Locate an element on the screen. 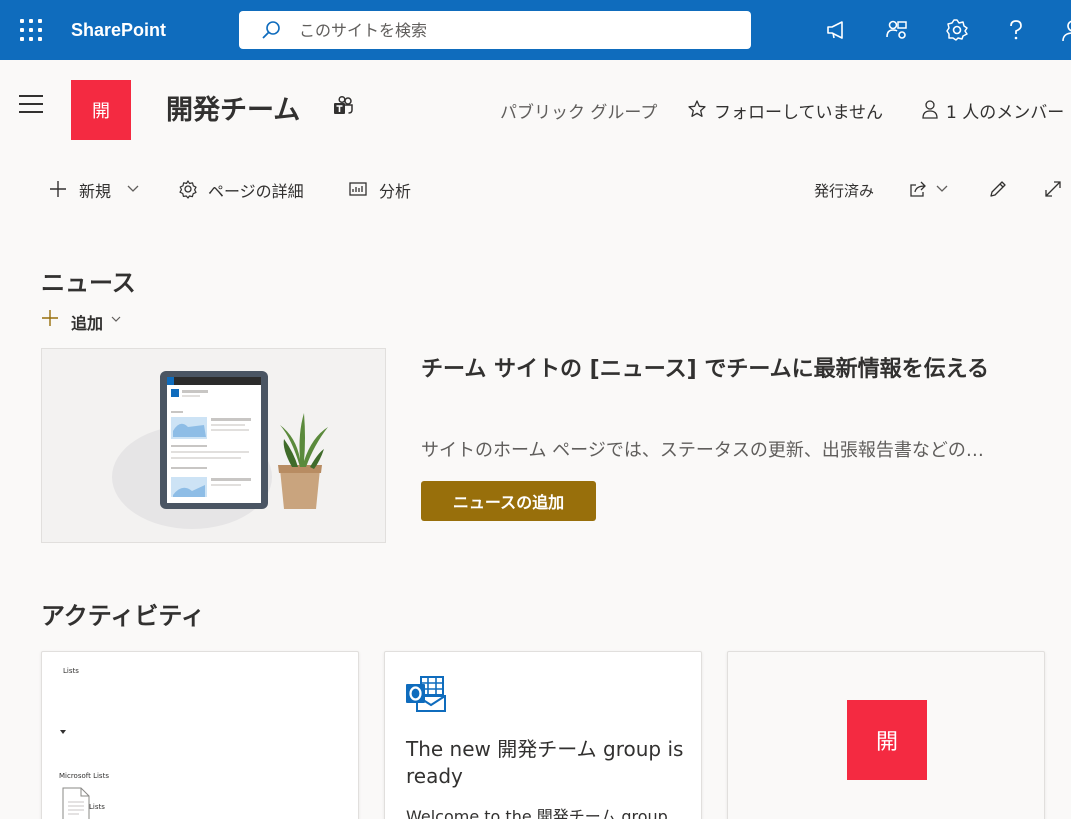  caret-down-icon is located at coordinates (63, 732).